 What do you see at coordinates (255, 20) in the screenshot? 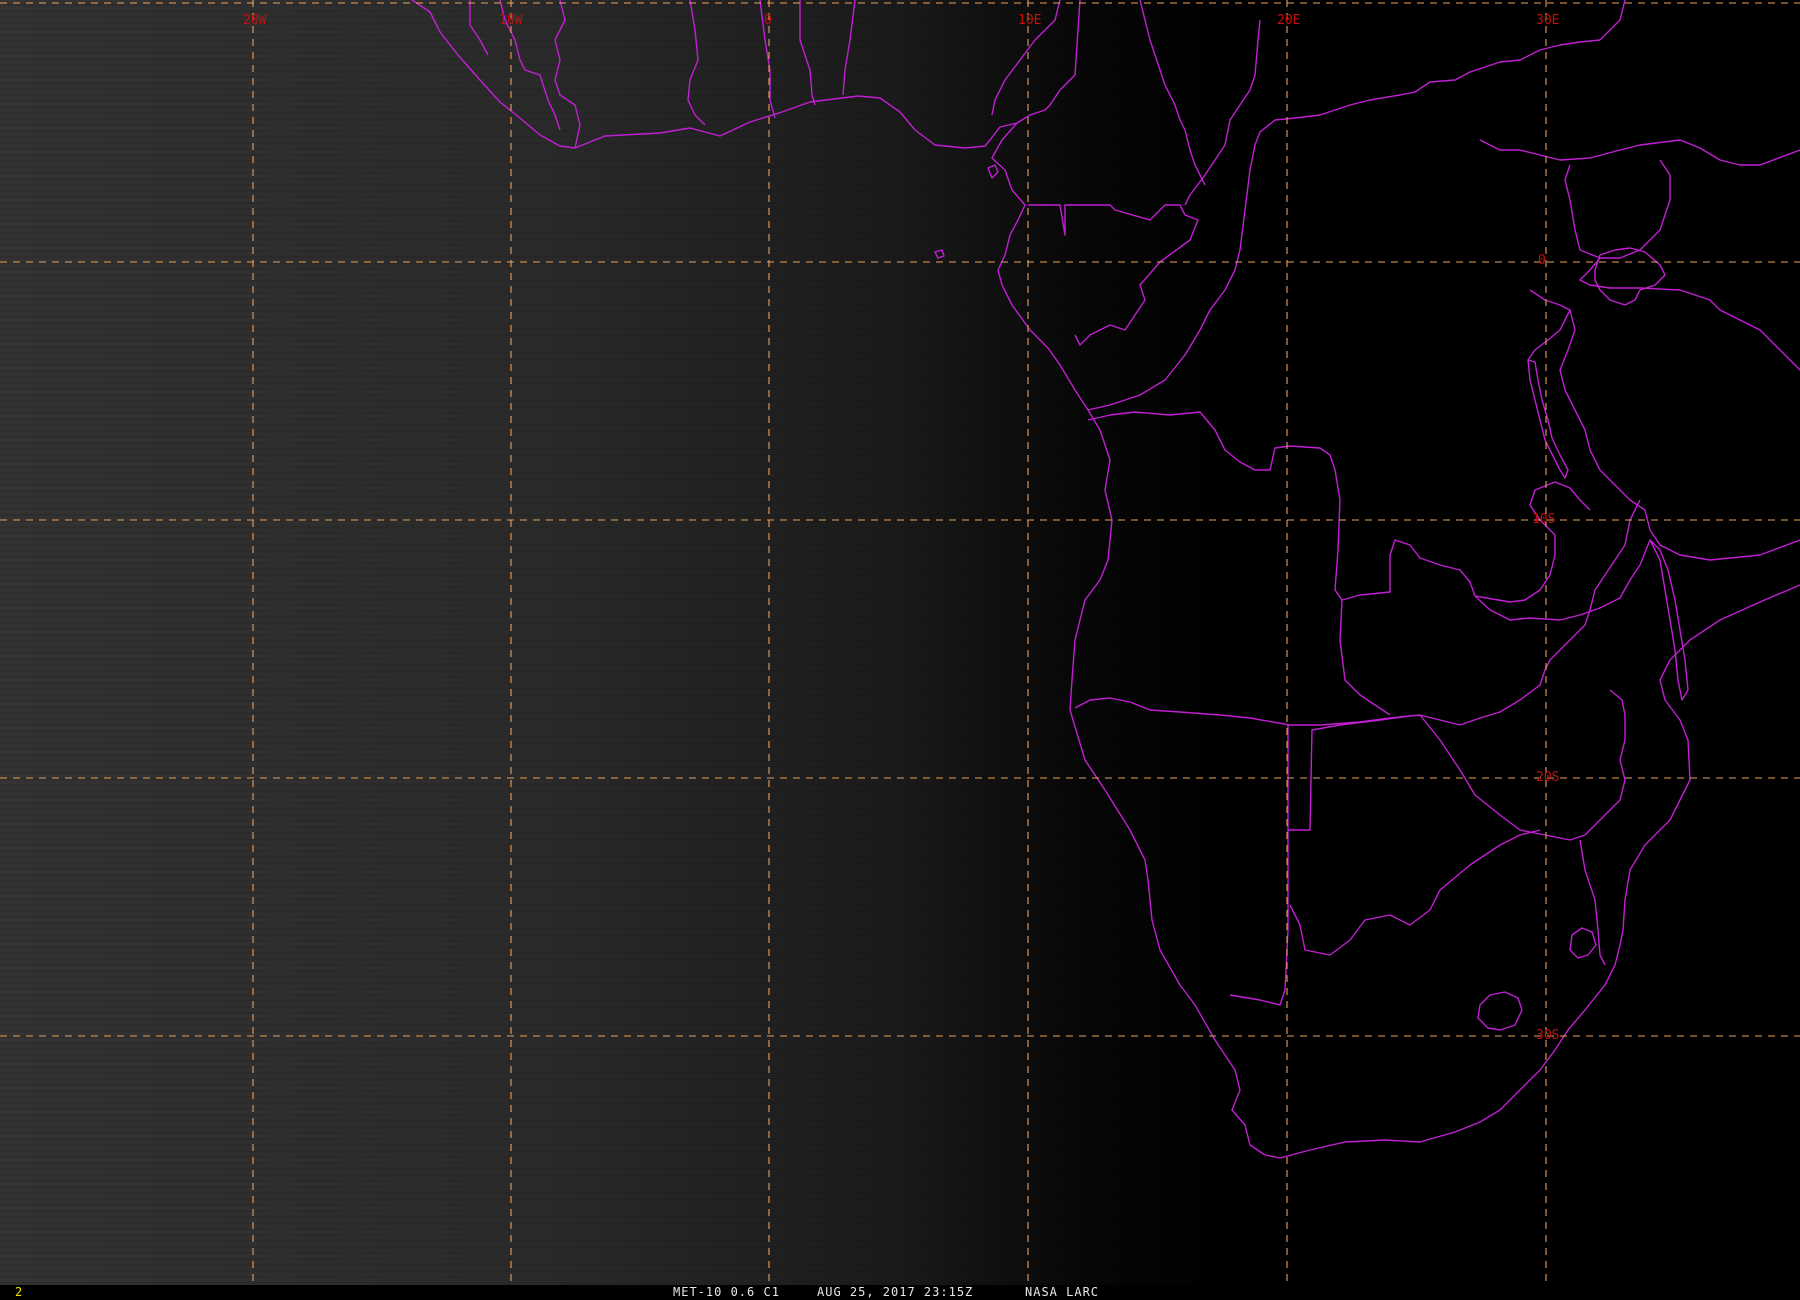
I see `lon-label-20w: 20W` at bounding box center [255, 20].